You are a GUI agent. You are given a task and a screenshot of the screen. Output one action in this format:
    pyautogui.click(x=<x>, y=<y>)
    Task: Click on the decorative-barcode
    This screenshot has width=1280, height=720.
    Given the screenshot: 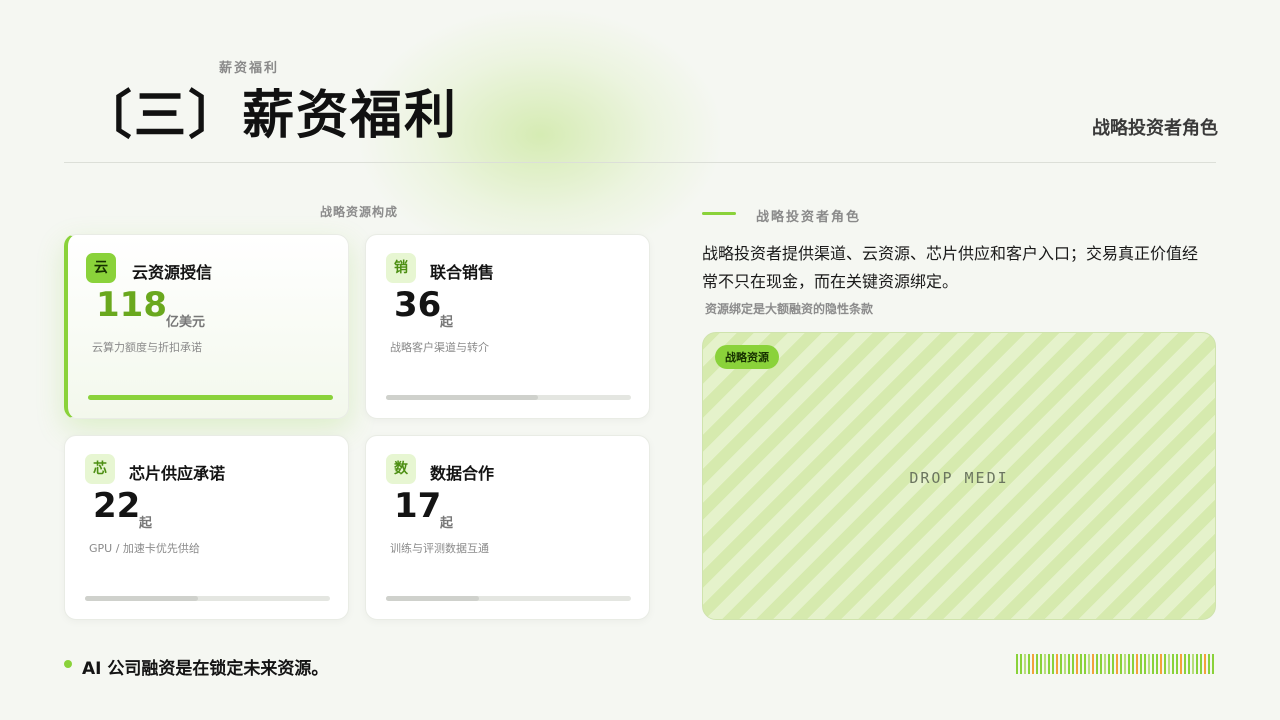 What is the action you would take?
    pyautogui.click(x=1116, y=664)
    